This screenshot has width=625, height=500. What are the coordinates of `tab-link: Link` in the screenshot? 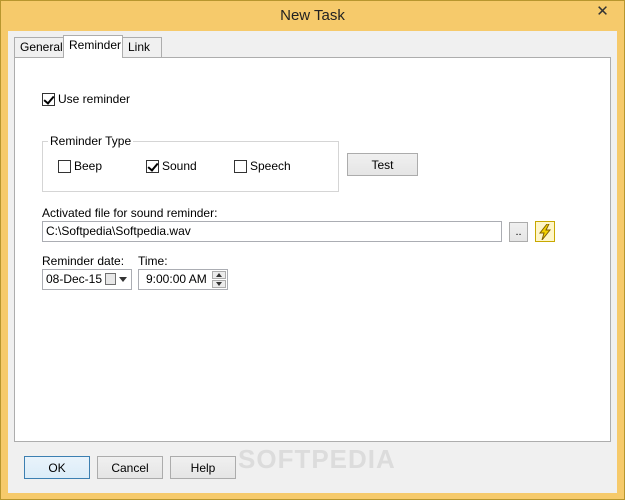 It's located at (142, 47).